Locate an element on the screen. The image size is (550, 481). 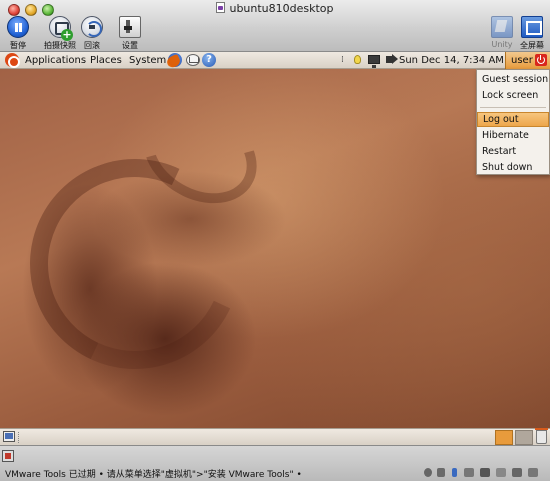
hard-disk-icon is located at coordinates (441, 472).